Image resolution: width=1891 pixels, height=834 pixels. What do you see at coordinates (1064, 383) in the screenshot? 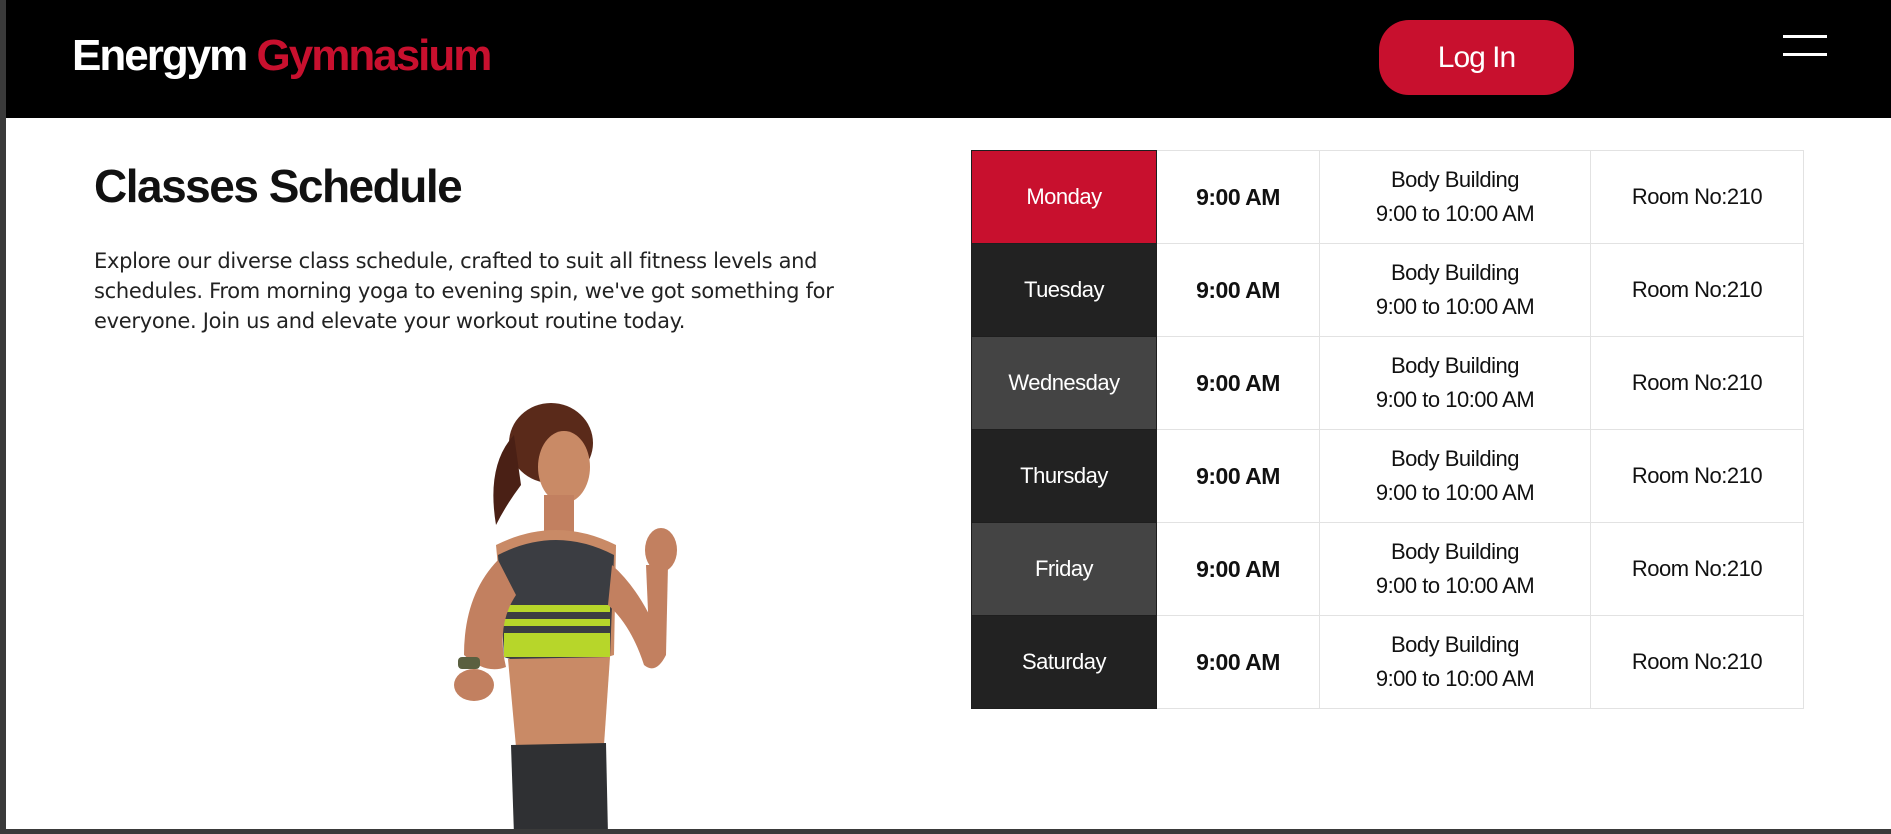
I see `day-cell: Wednesday` at bounding box center [1064, 383].